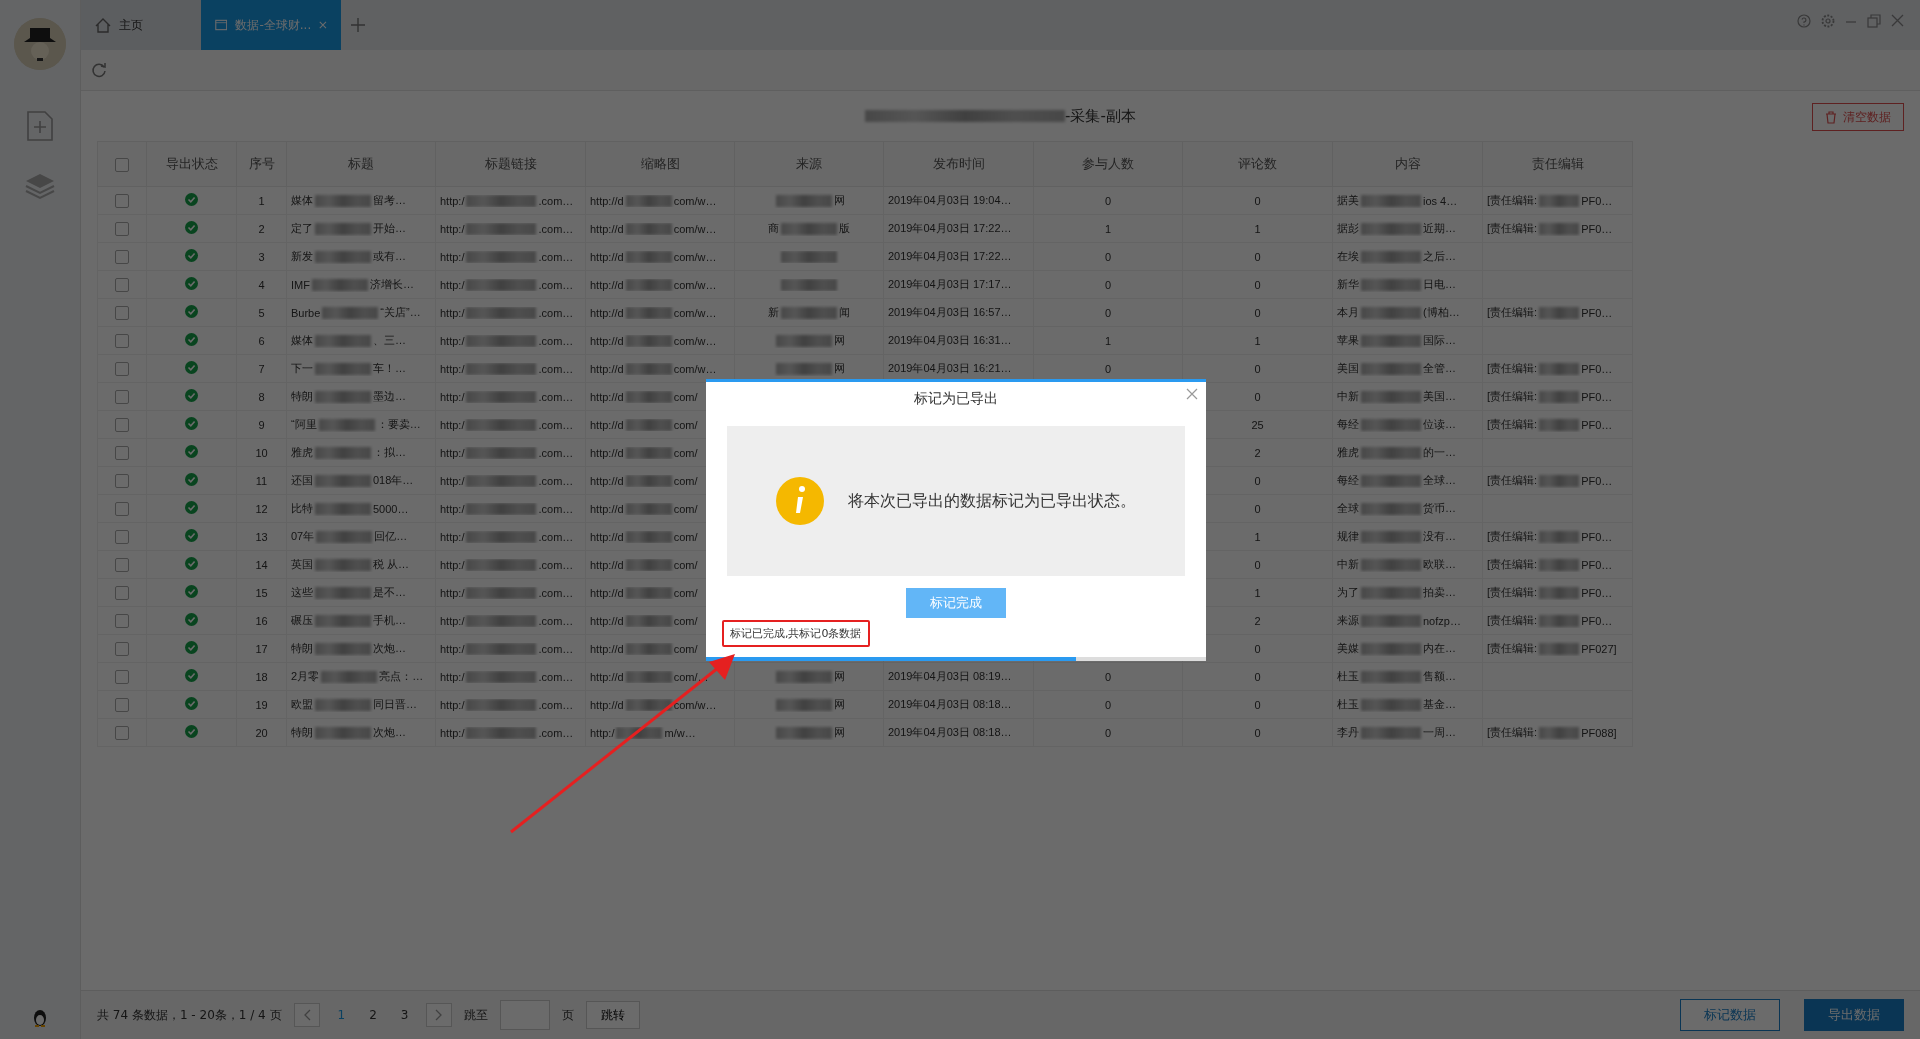  What do you see at coordinates (40, 186) in the screenshot?
I see `layers-icon` at bounding box center [40, 186].